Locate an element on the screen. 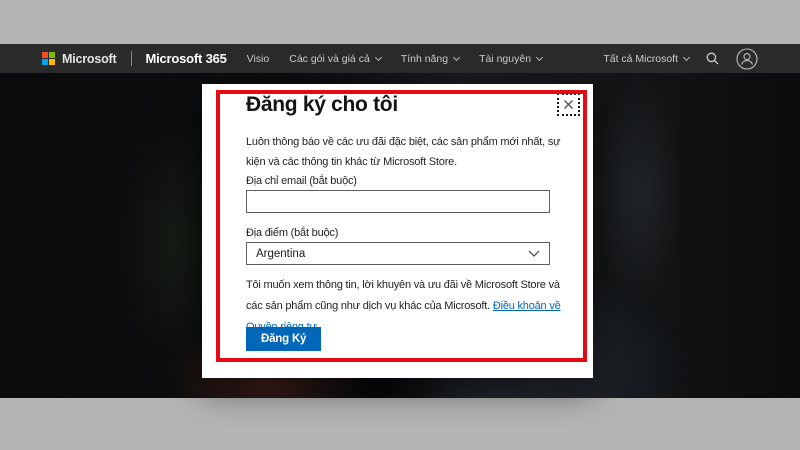 The image size is (800, 450). account-button is located at coordinates (747, 58).